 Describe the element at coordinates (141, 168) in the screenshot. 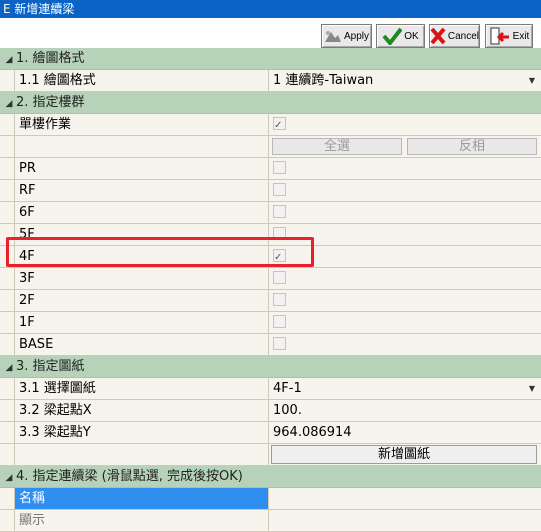

I see `floor-name: PR` at that location.